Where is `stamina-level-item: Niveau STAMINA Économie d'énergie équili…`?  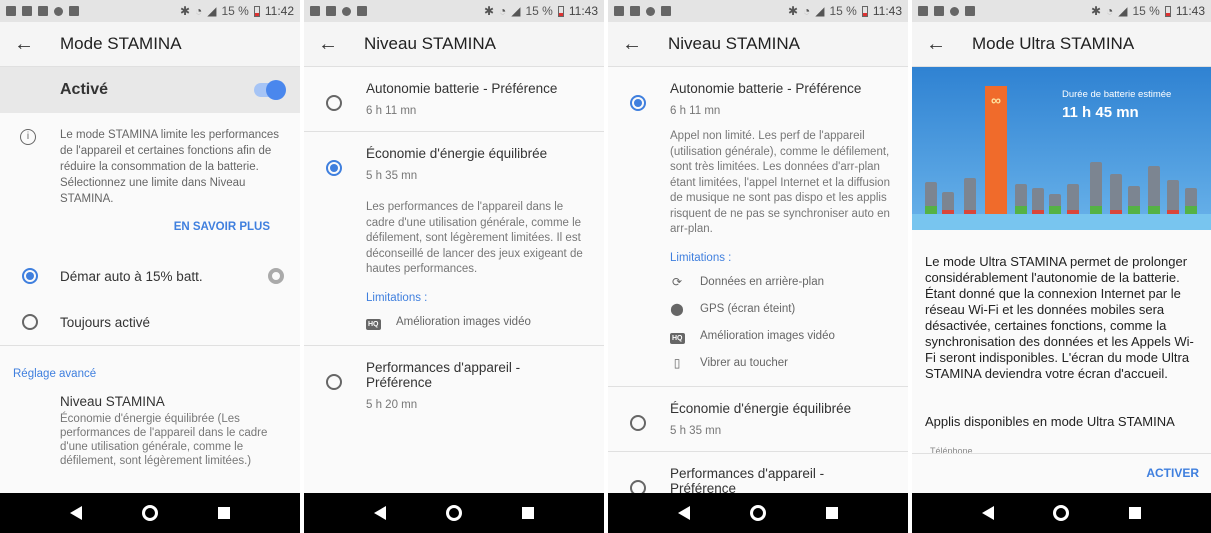
stamina-level-item: Niveau STAMINA Économie d'énergie équili… is located at coordinates (150, 424).